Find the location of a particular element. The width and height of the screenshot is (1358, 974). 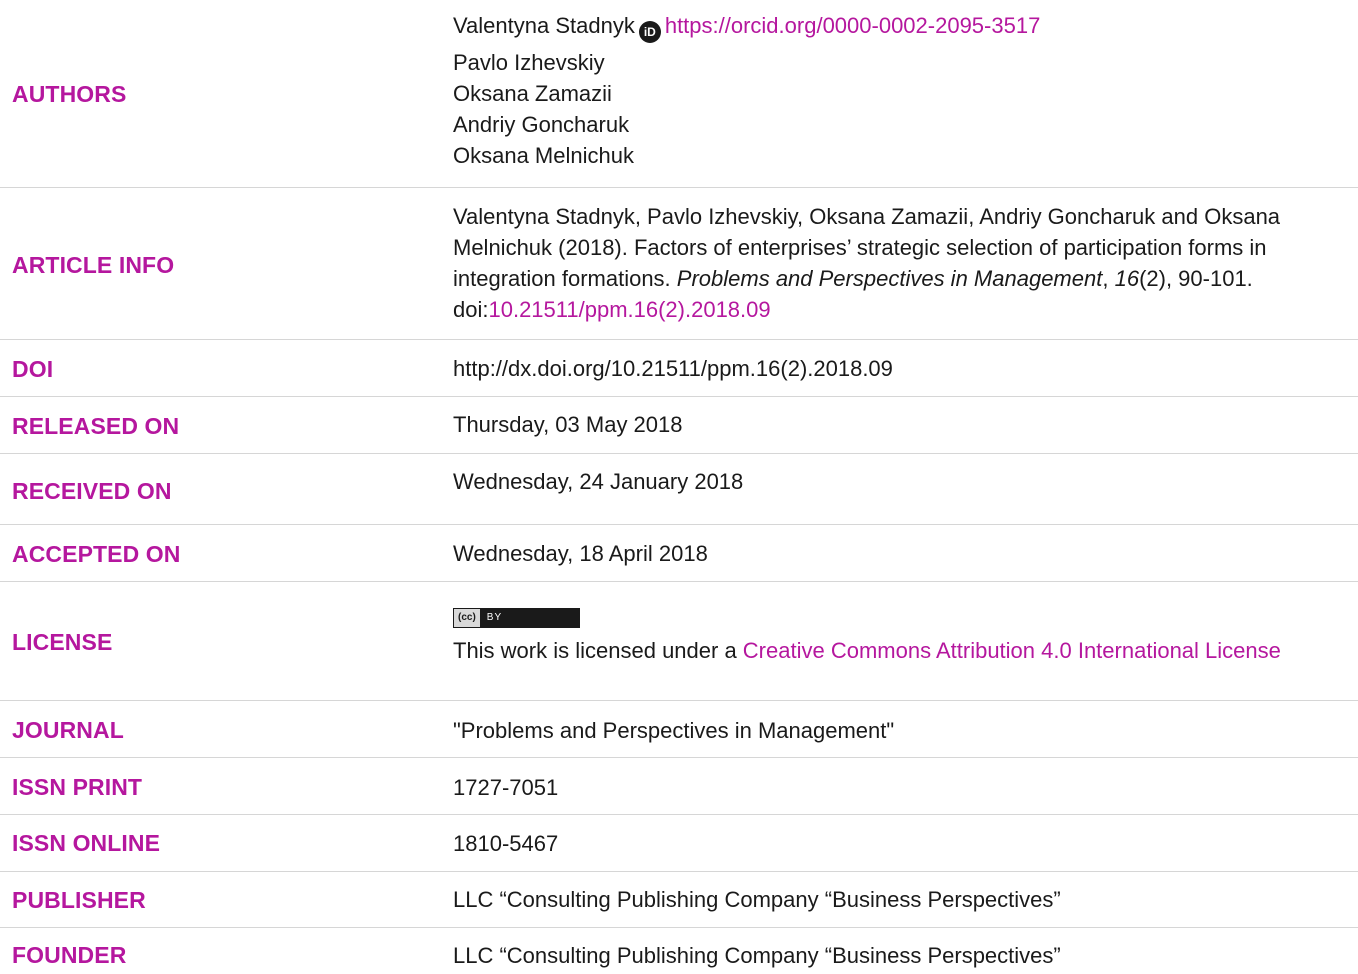

orcid-icon: iD is located at coordinates (649, 32).